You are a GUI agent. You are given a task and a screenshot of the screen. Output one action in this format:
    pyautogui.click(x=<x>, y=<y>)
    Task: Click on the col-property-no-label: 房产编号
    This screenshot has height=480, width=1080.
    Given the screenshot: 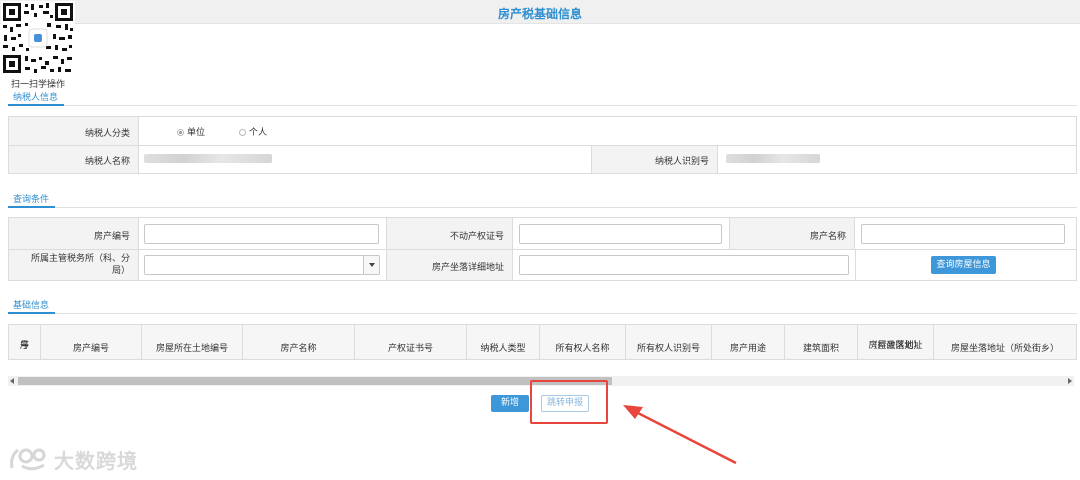 What is the action you would take?
    pyautogui.click(x=90, y=349)
    